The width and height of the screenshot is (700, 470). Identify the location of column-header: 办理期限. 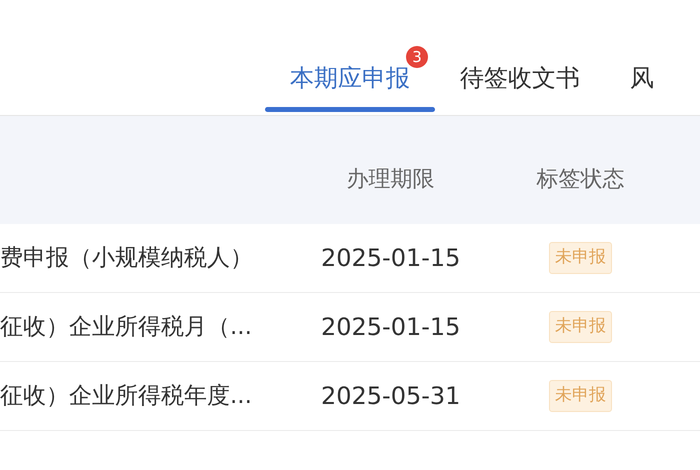
(390, 180).